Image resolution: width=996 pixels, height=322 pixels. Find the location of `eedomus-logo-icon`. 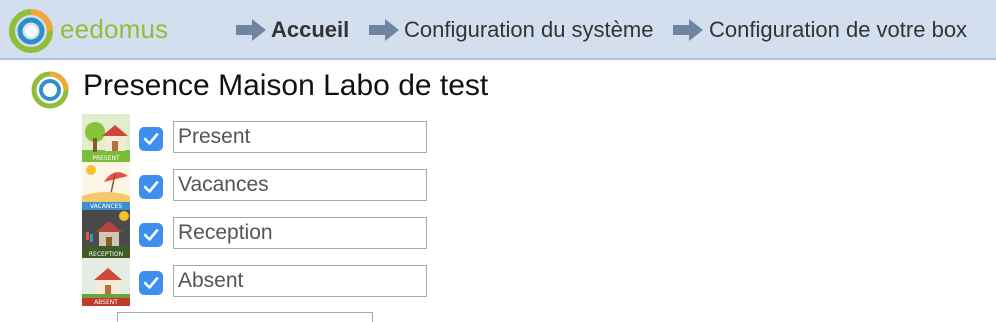

eedomus-logo-icon is located at coordinates (31, 31).